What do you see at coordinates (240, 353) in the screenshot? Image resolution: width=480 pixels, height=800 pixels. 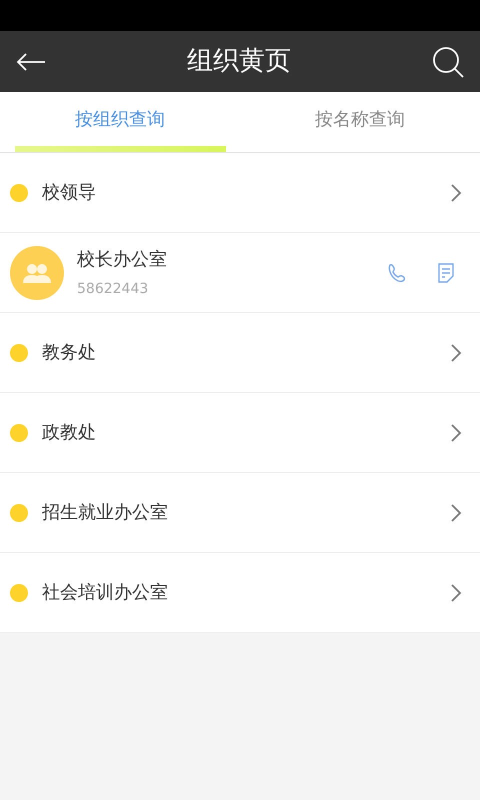 I see `group-row: 教务处` at bounding box center [240, 353].